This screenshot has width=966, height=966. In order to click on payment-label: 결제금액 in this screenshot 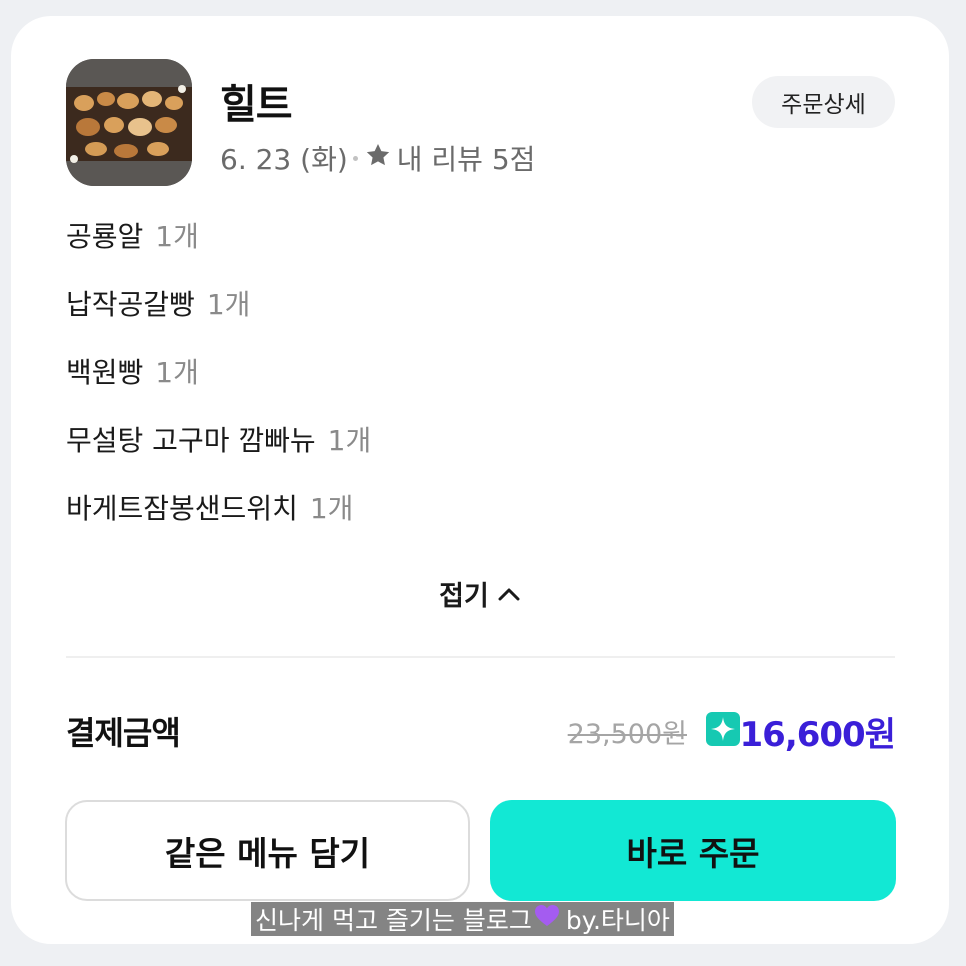, I will do `click(123, 733)`.